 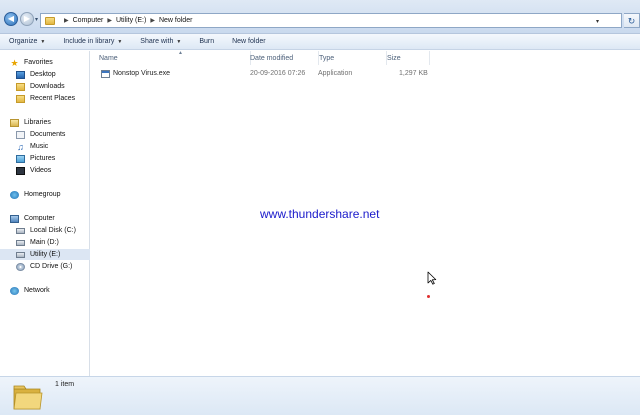 I want to click on nav-label: Local Disk (C:), so click(x=53, y=230).